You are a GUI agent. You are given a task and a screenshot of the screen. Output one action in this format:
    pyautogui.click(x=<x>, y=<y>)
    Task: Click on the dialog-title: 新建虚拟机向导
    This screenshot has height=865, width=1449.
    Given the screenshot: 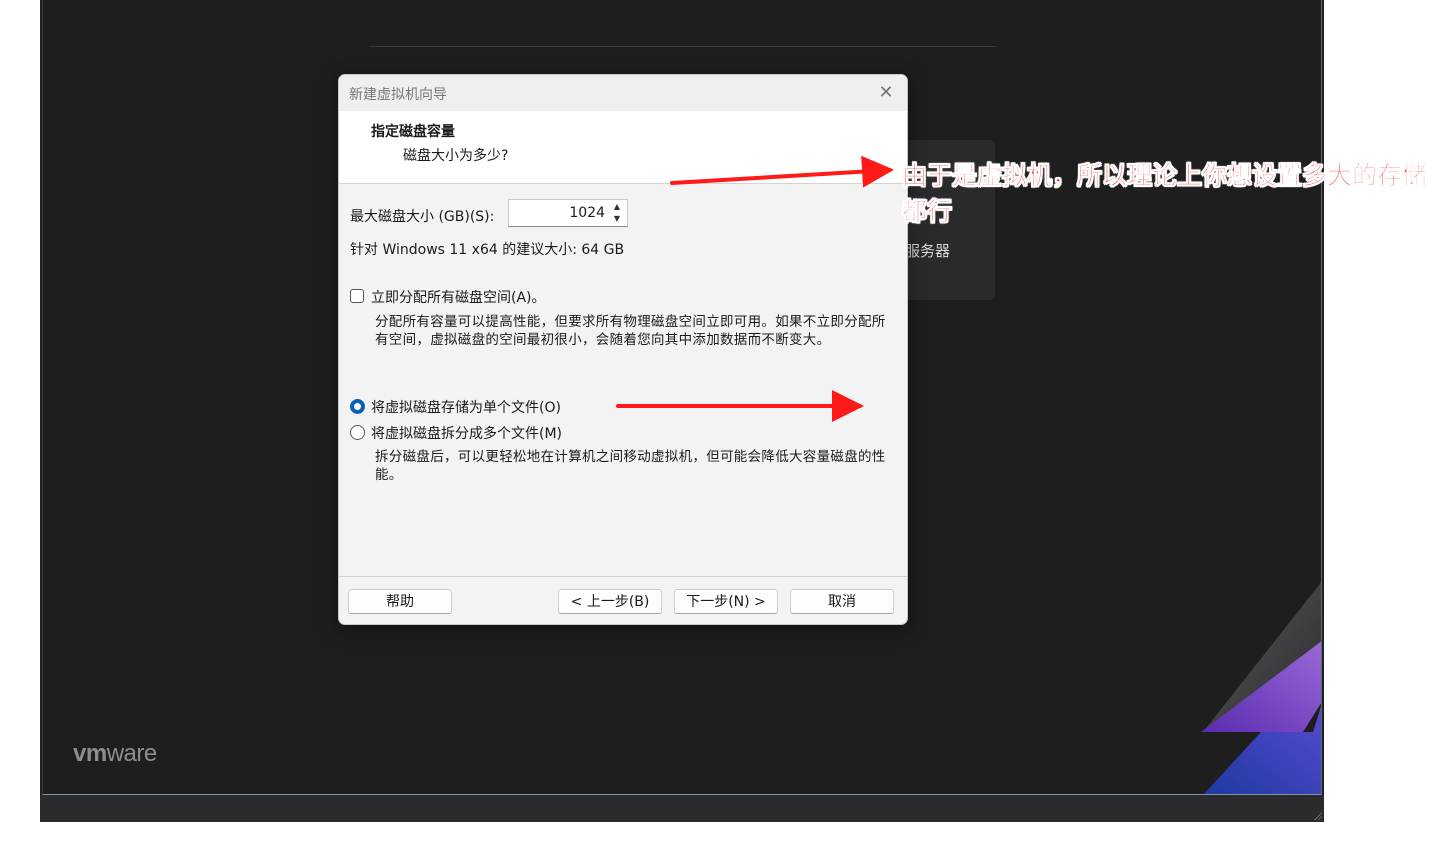 What is the action you would take?
    pyautogui.click(x=398, y=95)
    